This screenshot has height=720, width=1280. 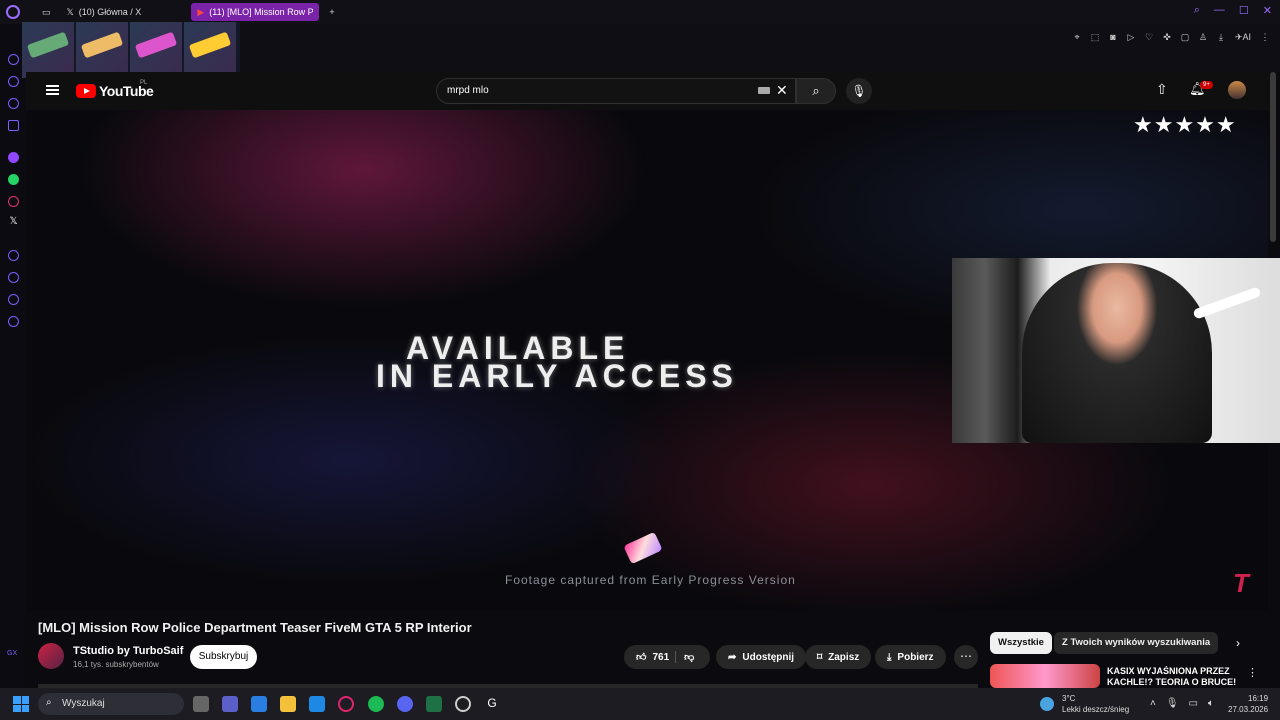 I want to click on instagram-icon, so click(x=13, y=201).